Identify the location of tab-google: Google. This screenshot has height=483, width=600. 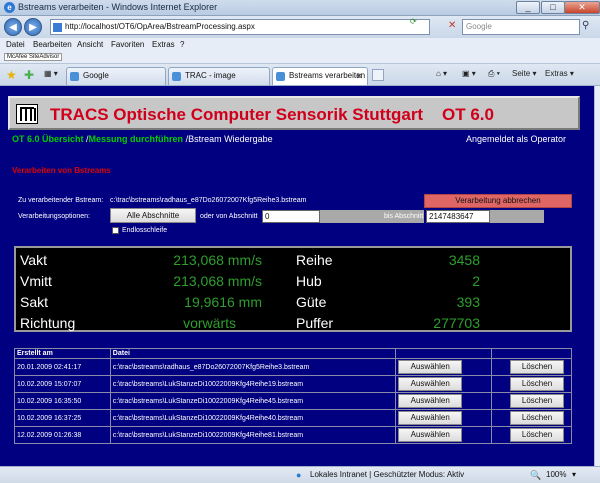
(116, 76).